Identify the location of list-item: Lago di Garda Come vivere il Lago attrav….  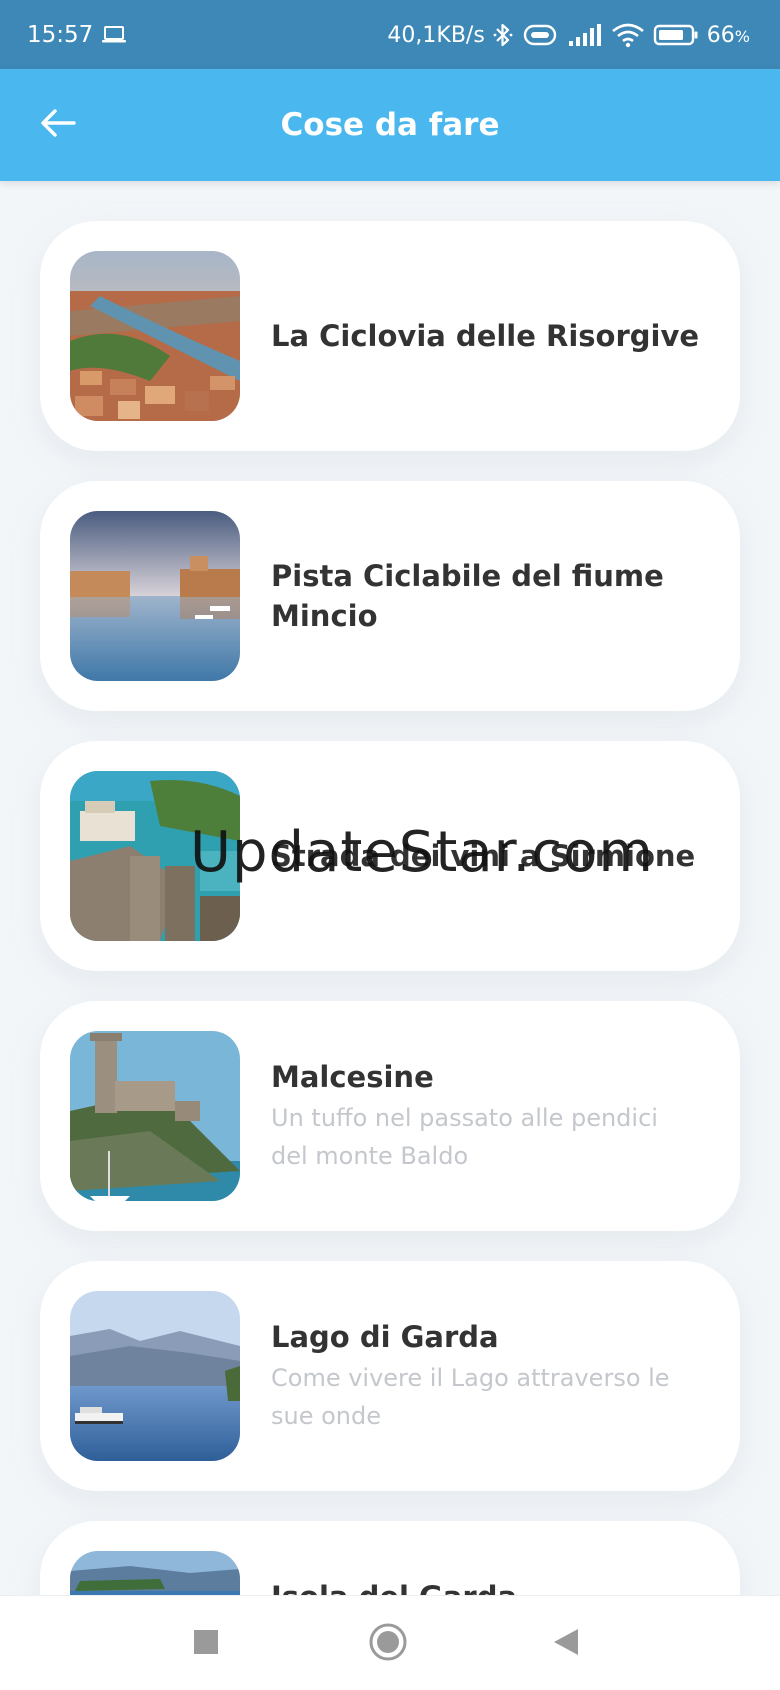
(390, 1376).